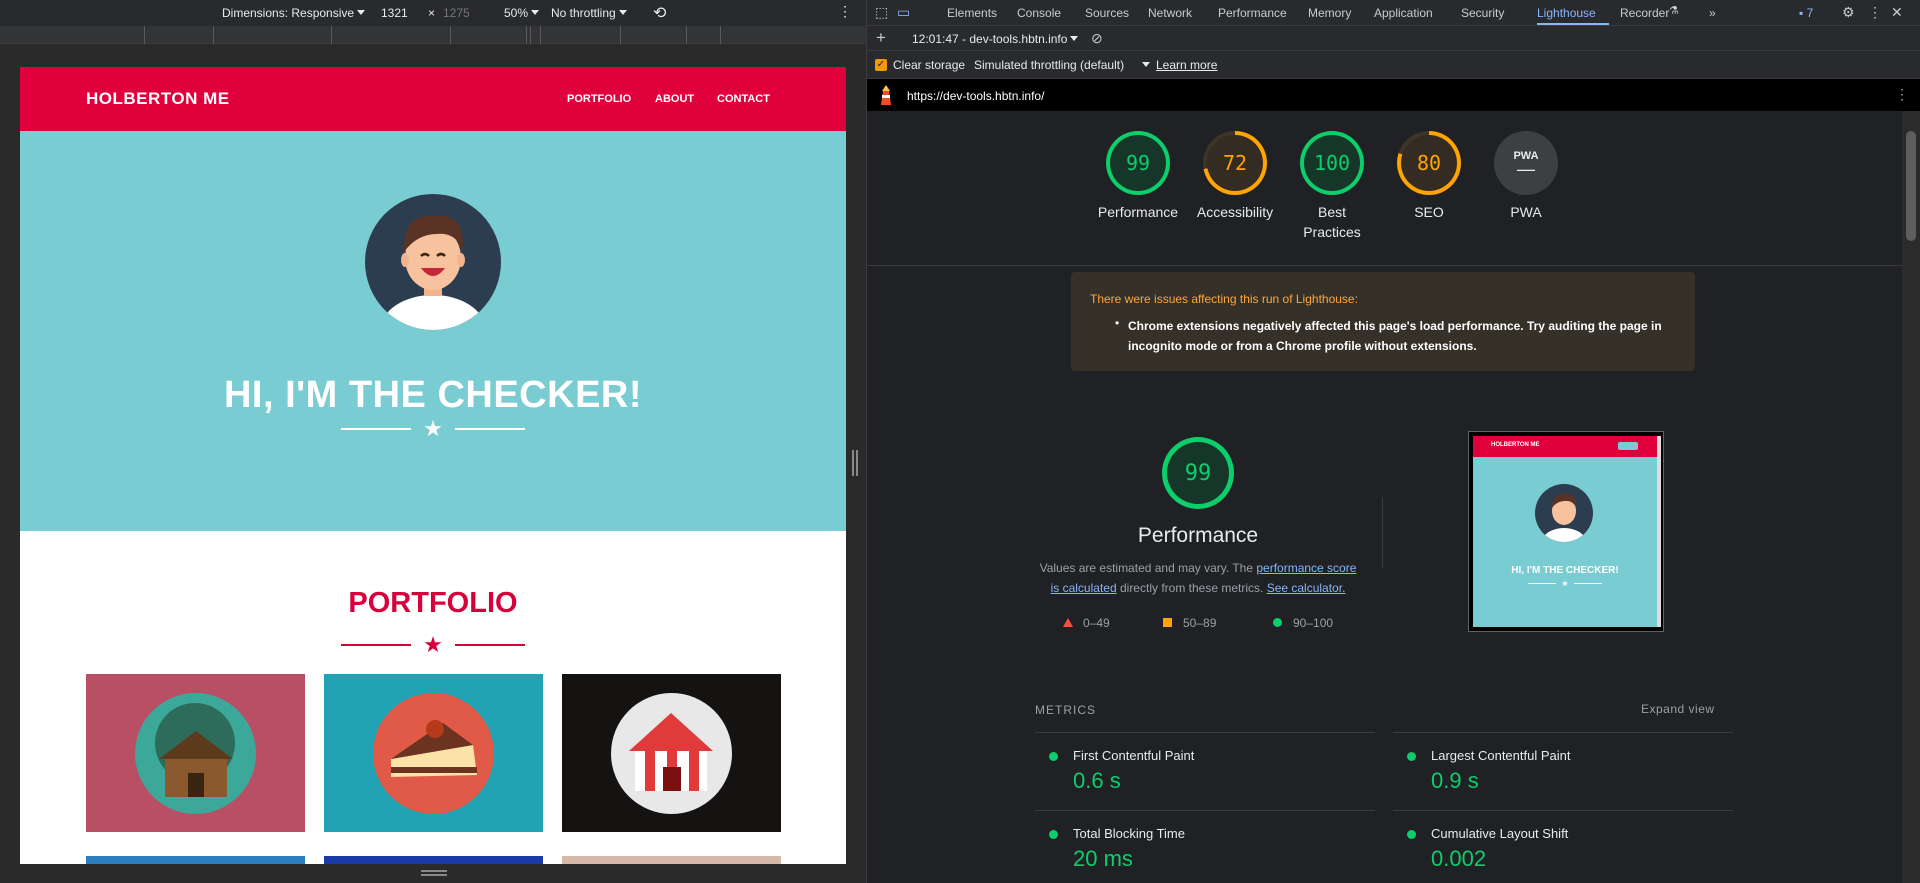 This screenshot has height=883, width=1920. Describe the element at coordinates (1566, 13) in the screenshot. I see `tab-lighthouse: Lighthouse` at that location.